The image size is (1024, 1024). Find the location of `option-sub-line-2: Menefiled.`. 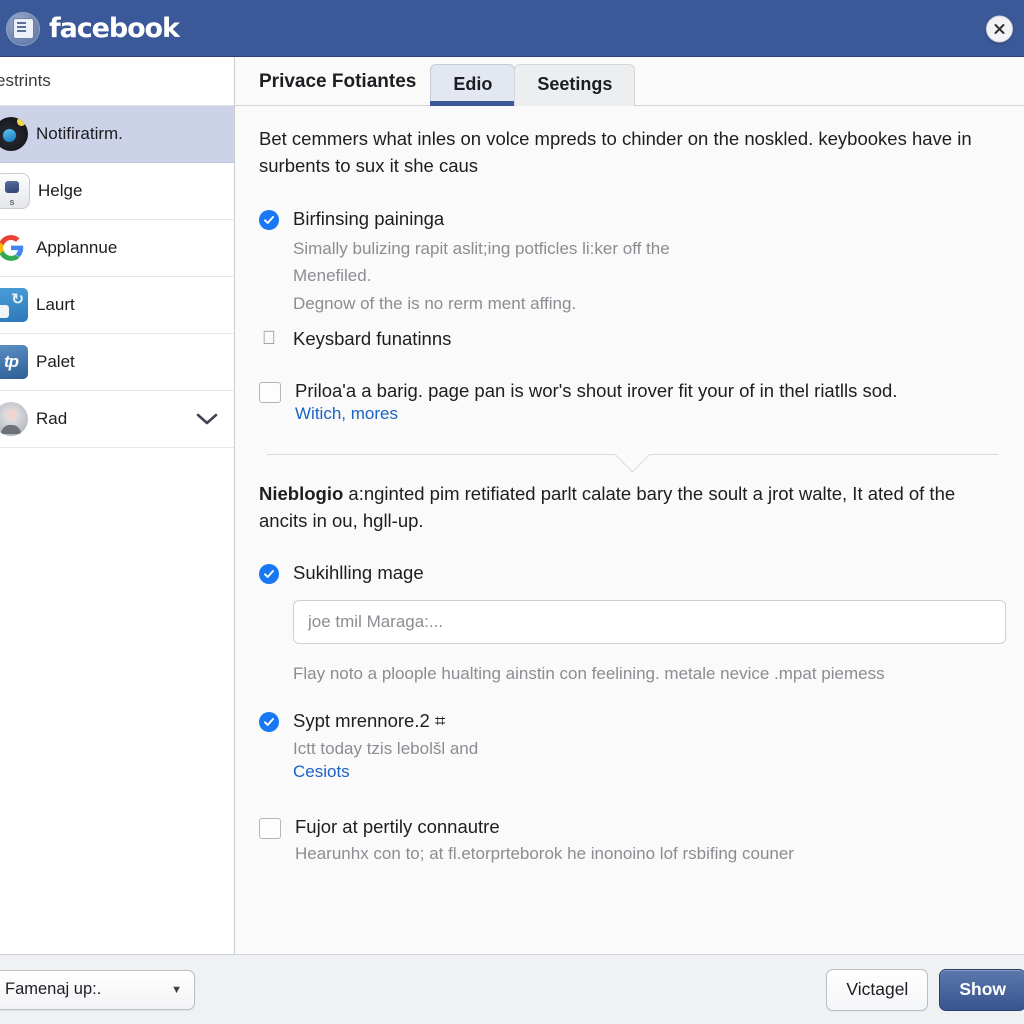

option-sub-line-2: Menefiled. is located at coordinates (332, 276).